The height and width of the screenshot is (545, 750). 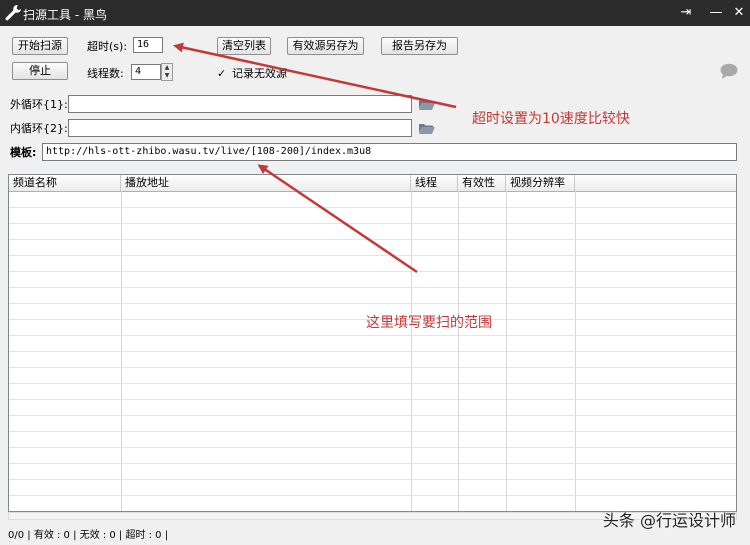 What do you see at coordinates (551, 119) in the screenshot?
I see `timeout-annotation: 超时设置为10速度比较快` at bounding box center [551, 119].